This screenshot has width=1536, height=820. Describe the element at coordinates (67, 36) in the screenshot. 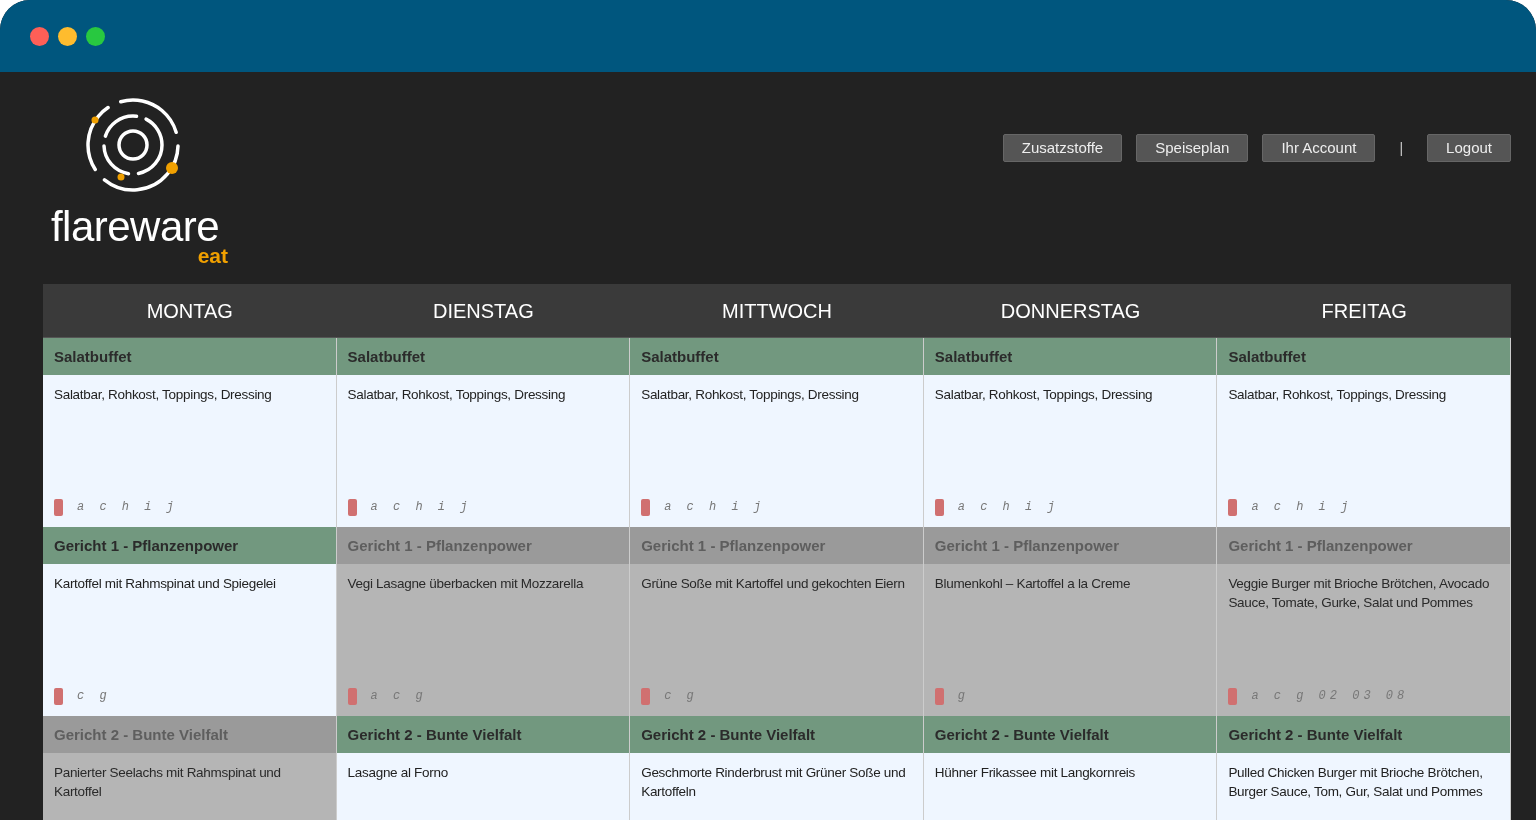

I see `minimize-button` at that location.